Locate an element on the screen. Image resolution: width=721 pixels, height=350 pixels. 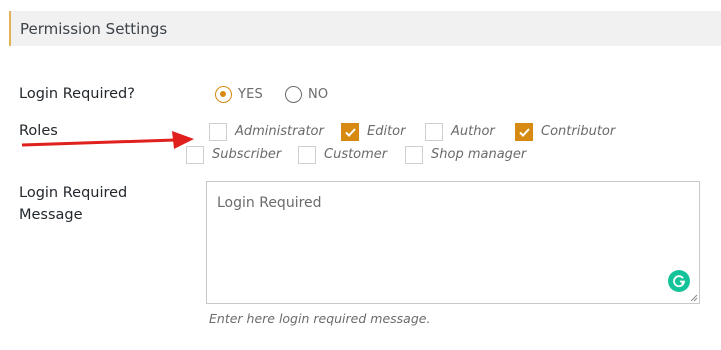
role-contributor-checkbox is located at coordinates (524, 132).